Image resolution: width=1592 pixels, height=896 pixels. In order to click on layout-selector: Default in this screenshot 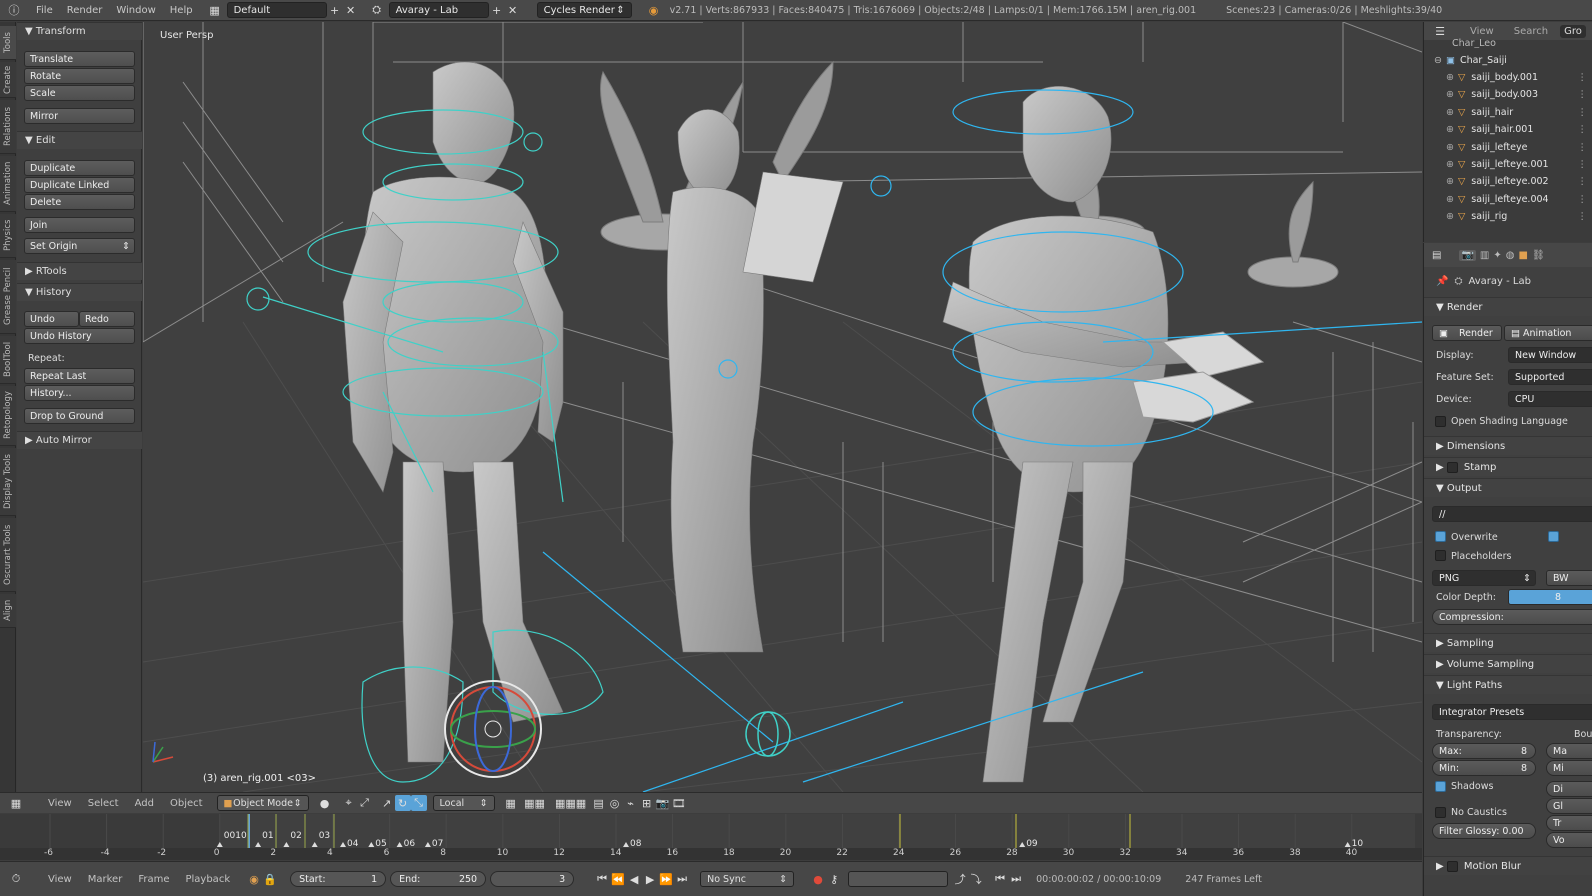, I will do `click(276, 10)`.